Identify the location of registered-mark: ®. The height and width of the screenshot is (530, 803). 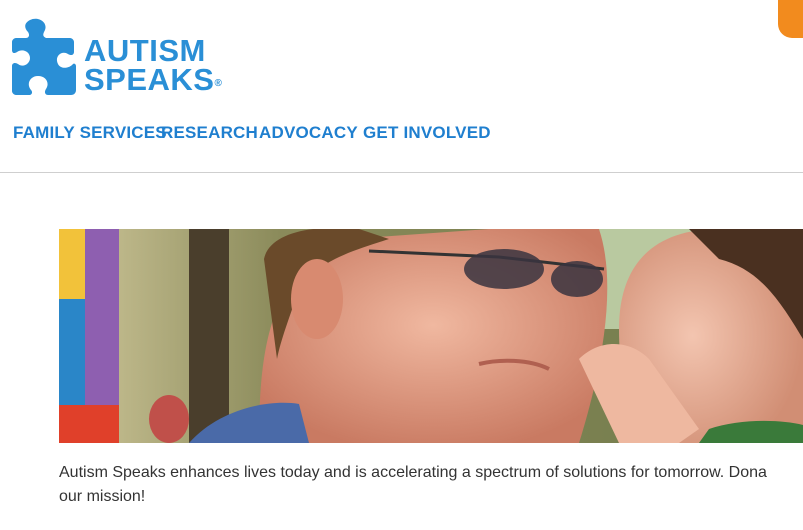
(218, 83).